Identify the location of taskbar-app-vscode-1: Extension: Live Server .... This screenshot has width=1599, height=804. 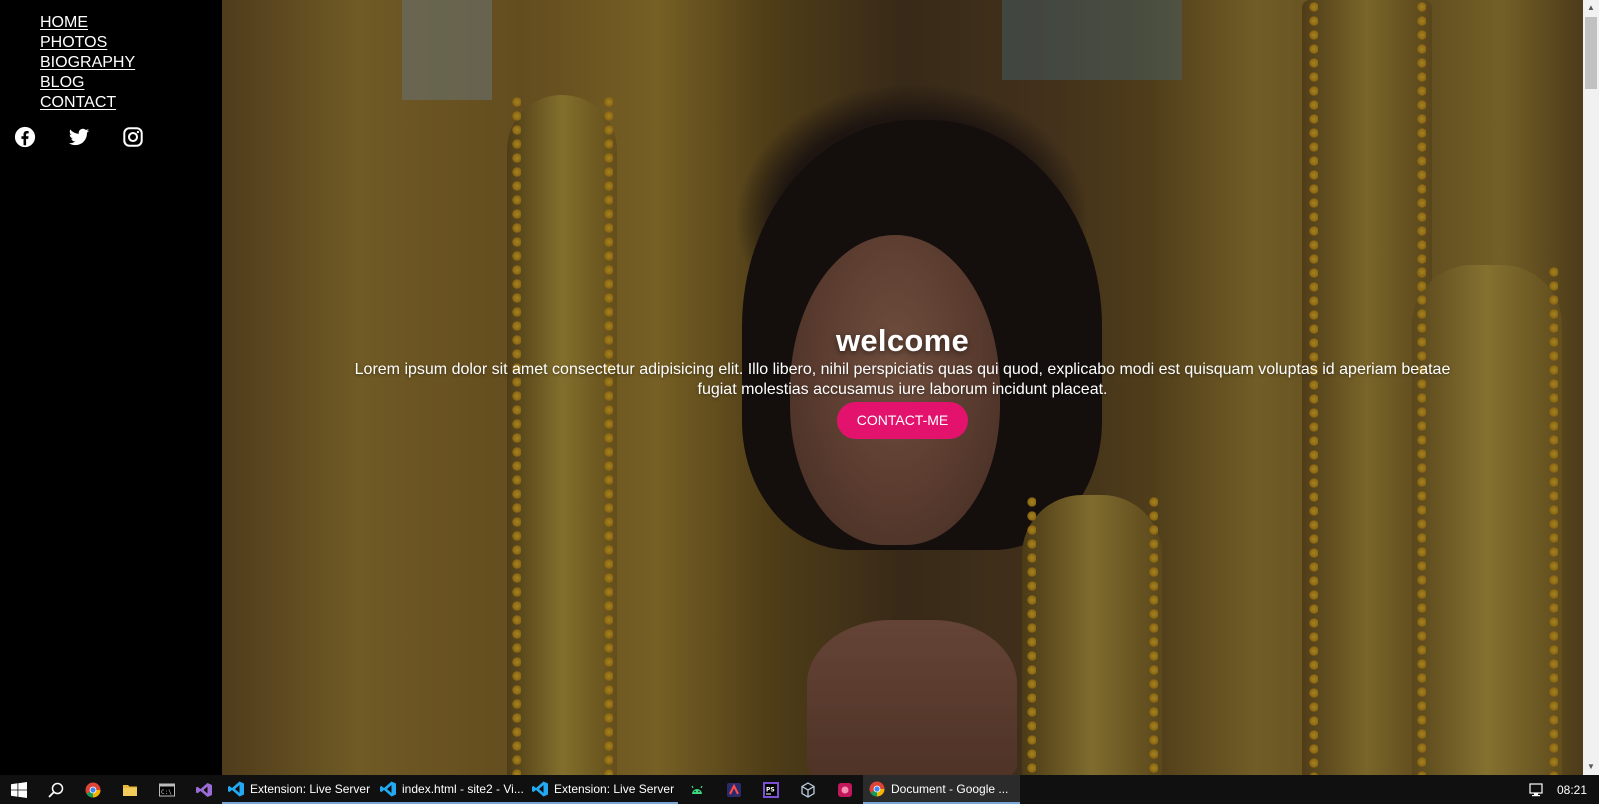
(298, 789).